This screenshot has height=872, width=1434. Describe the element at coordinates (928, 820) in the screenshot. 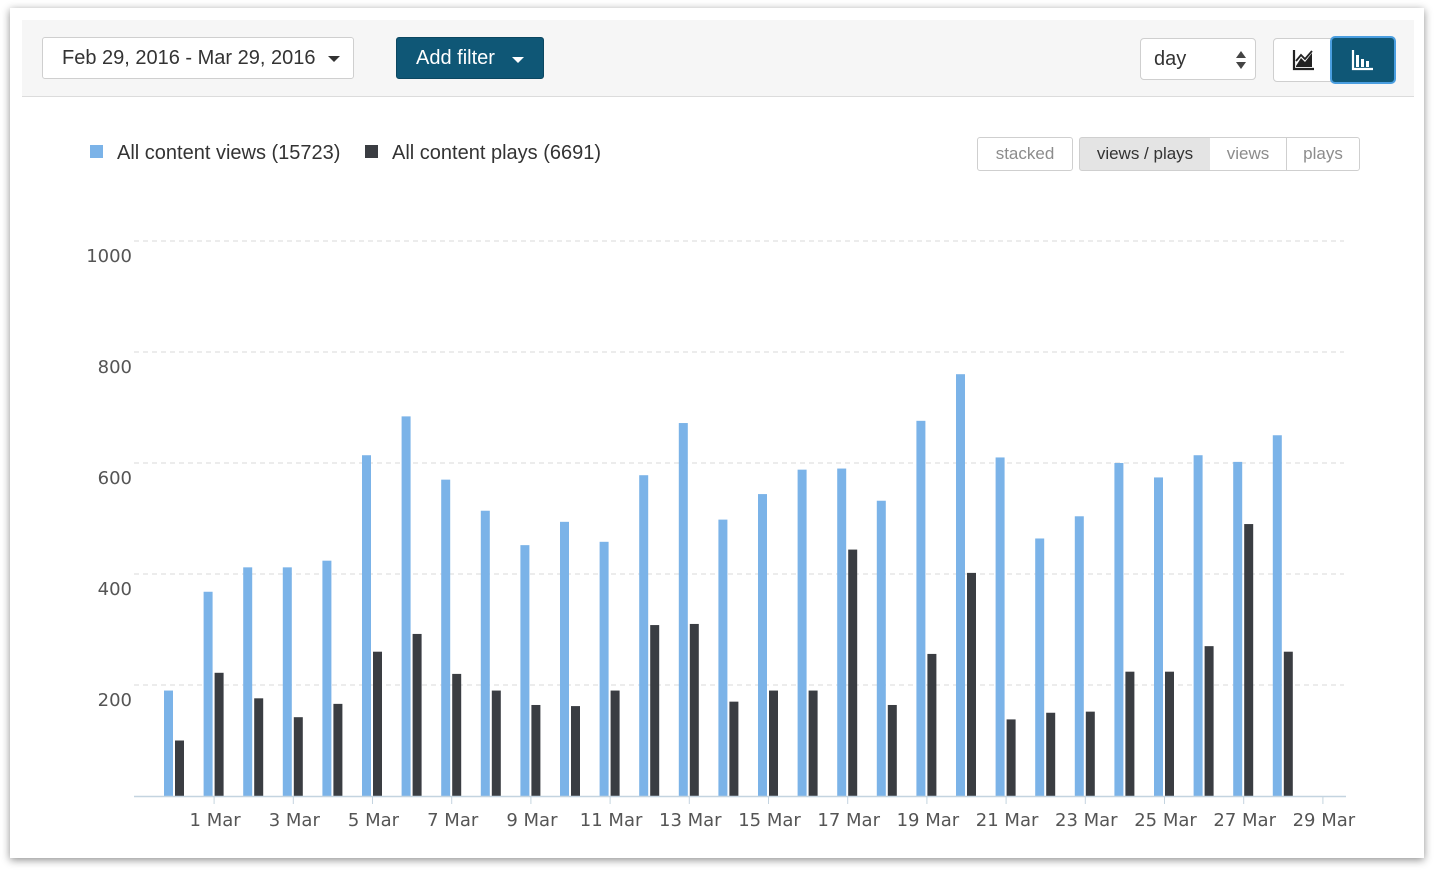

I see `x-tick-label: 19 Mar` at that location.